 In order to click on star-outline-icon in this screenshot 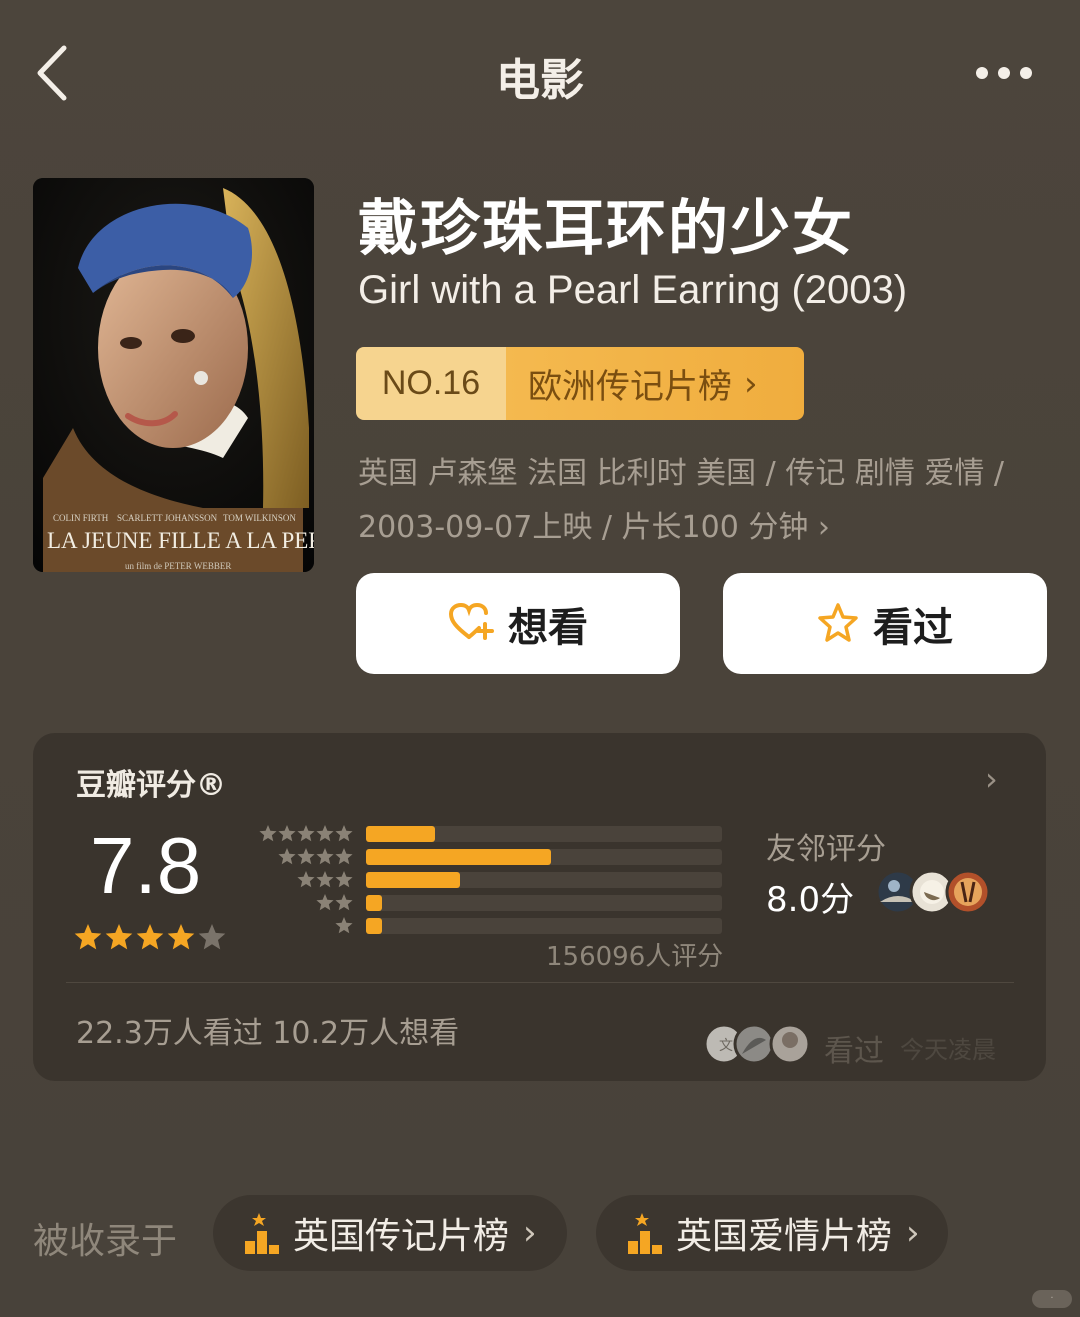, I will do `click(838, 624)`.